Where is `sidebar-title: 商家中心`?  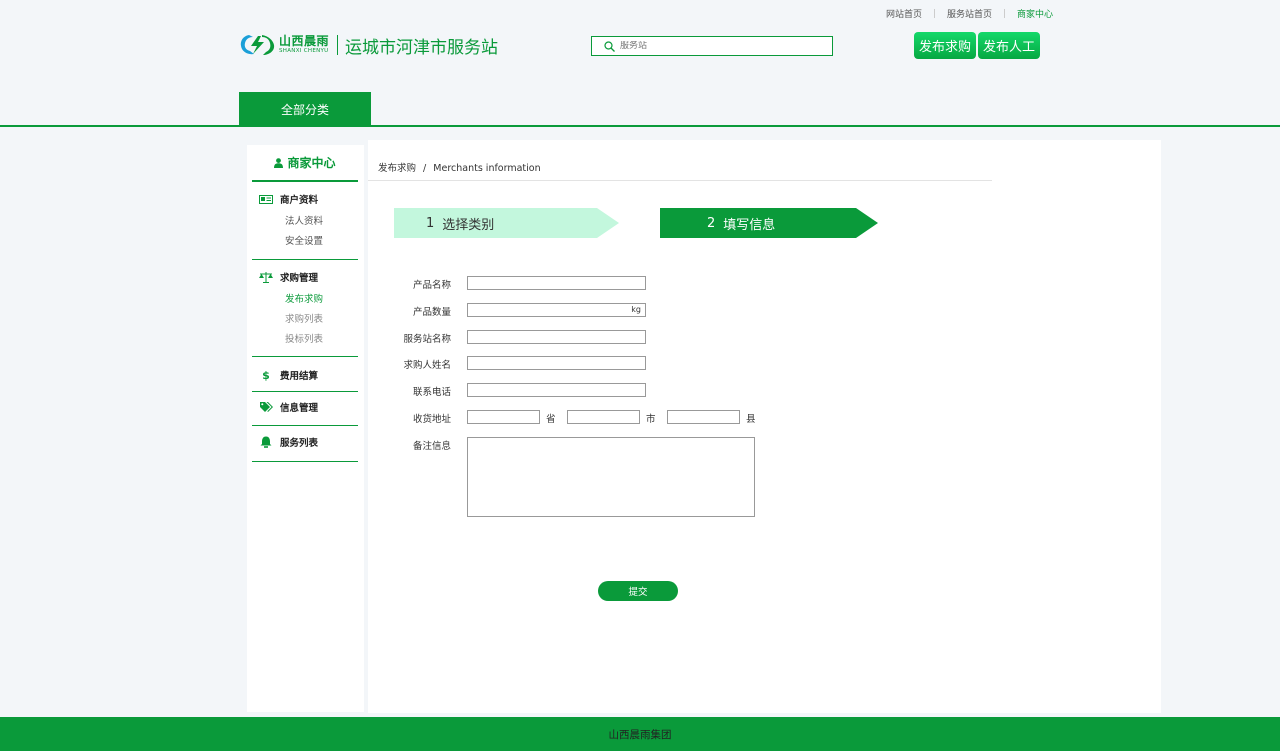
sidebar-title: 商家中心 is located at coordinates (311, 163).